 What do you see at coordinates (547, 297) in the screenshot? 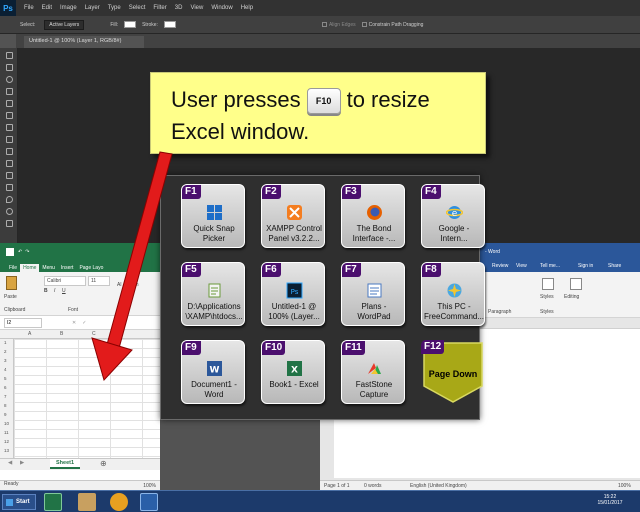
I see `styles-button: Styles` at bounding box center [547, 297].